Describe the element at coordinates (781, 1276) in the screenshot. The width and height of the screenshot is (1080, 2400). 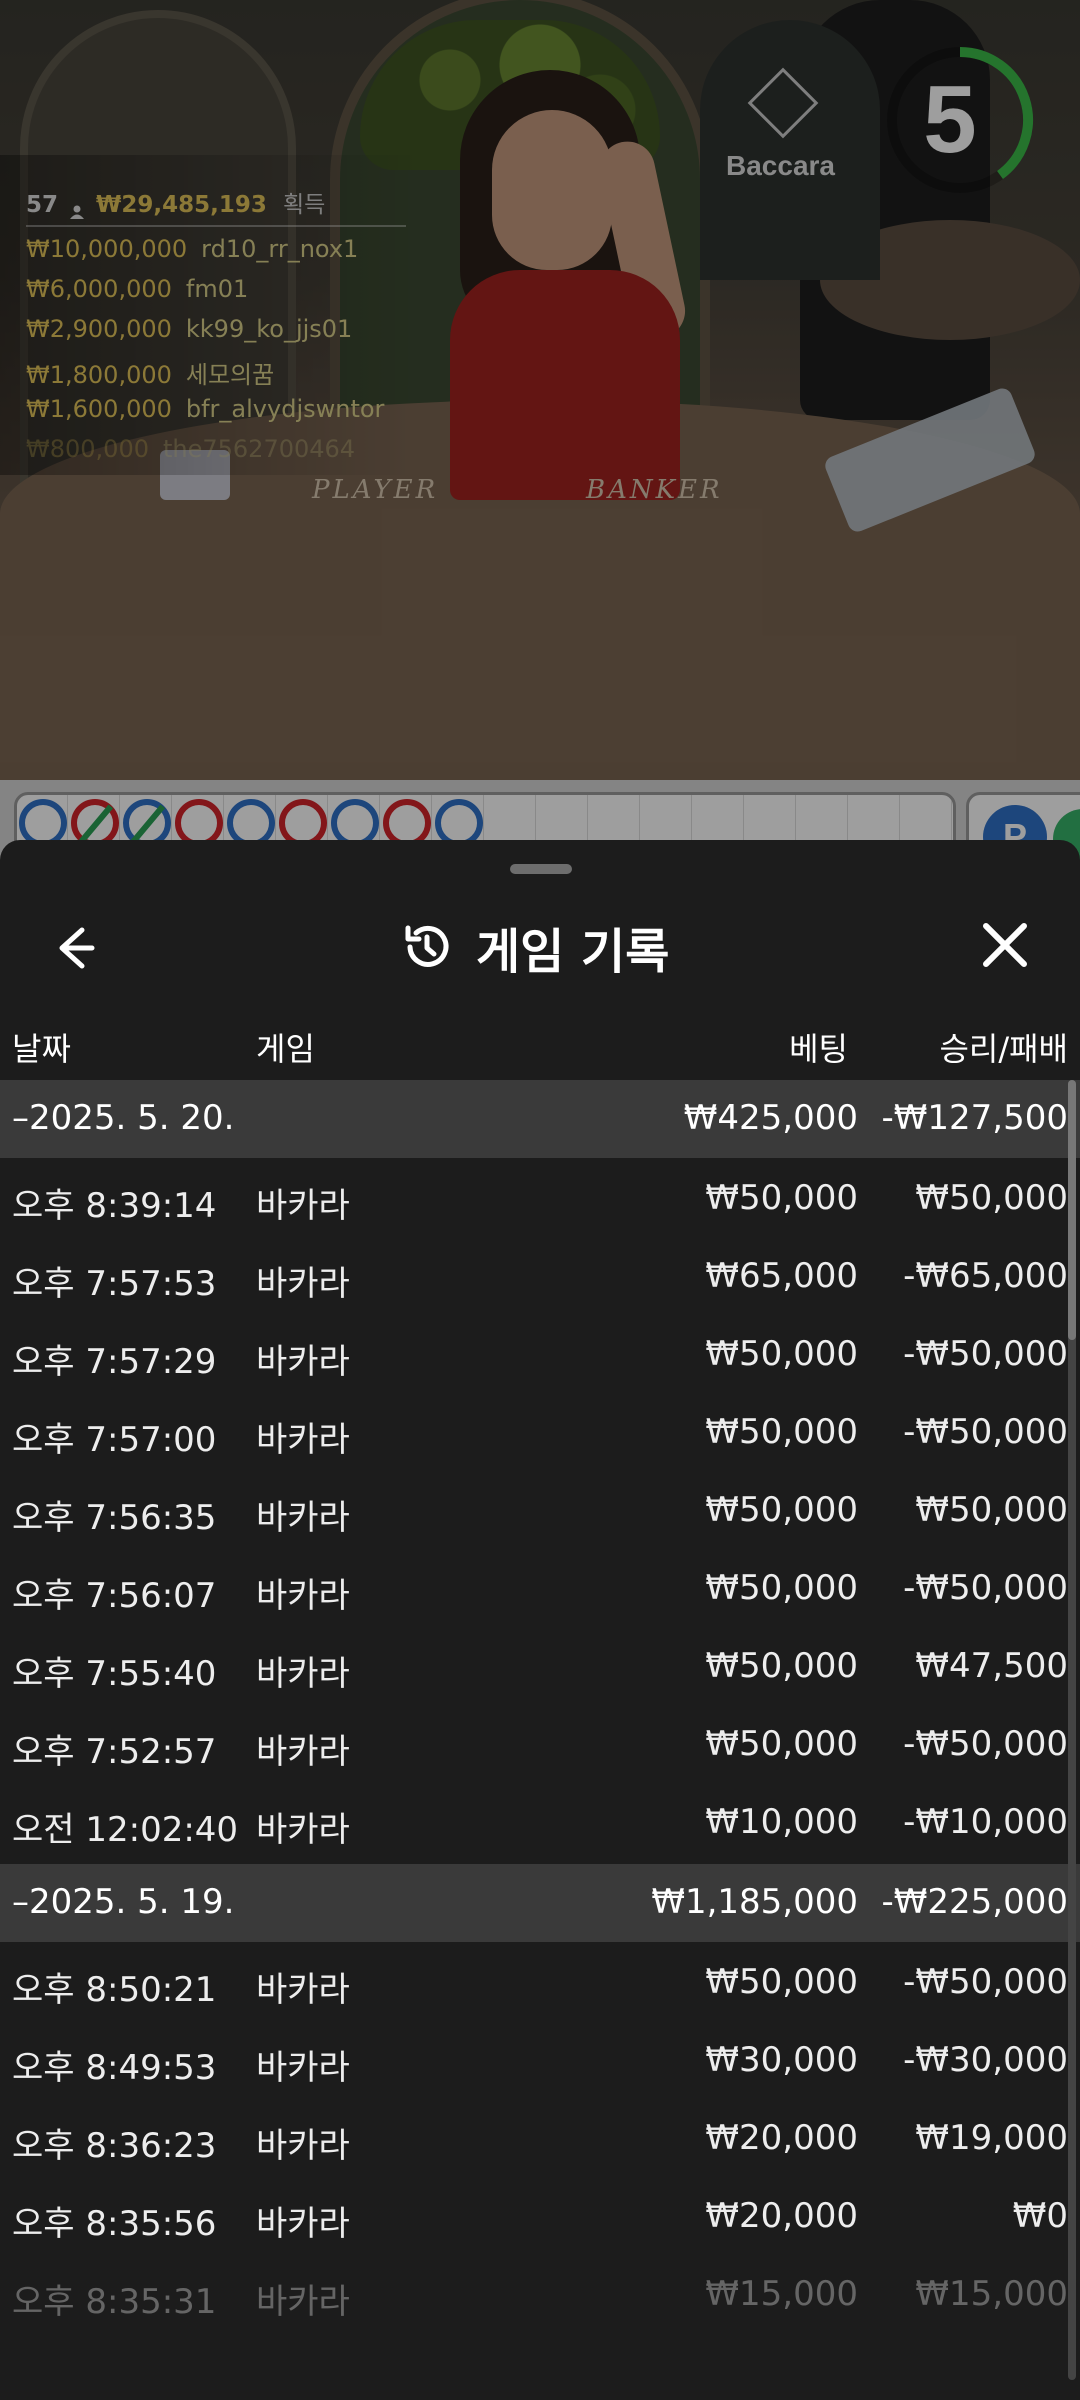
I see `row-bet: ₩65,000` at that location.